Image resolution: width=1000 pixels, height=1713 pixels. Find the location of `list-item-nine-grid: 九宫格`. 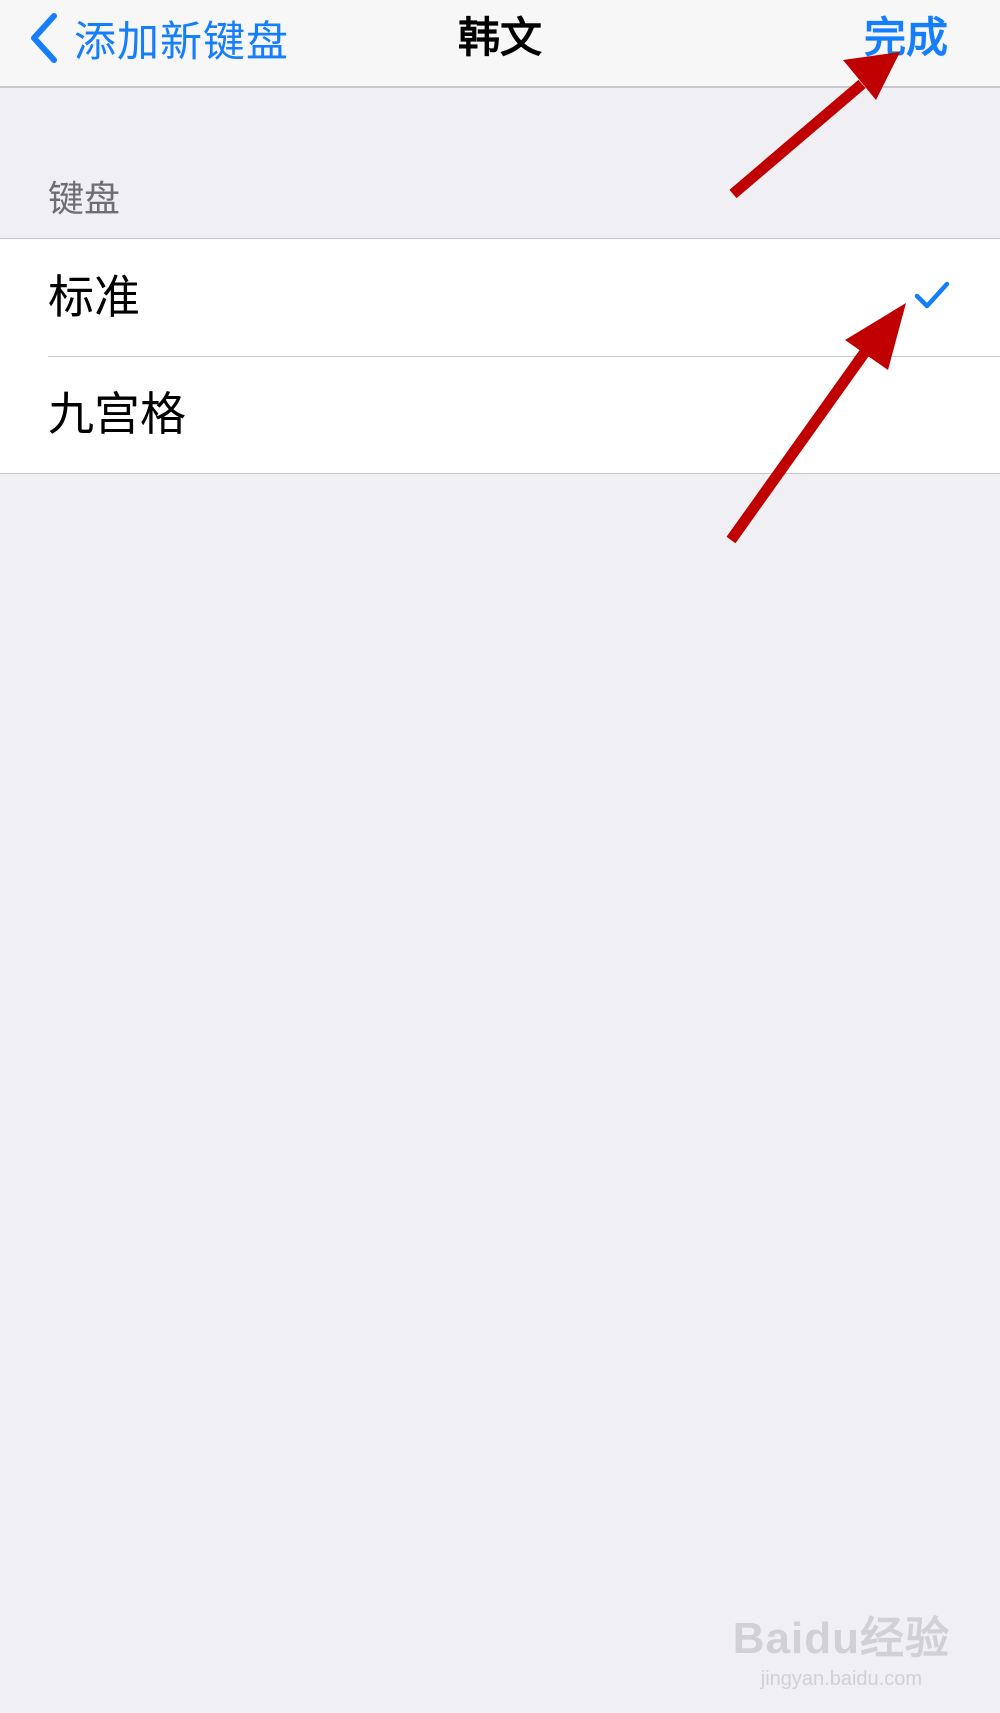

list-item-nine-grid: 九宫格 is located at coordinates (500, 414).